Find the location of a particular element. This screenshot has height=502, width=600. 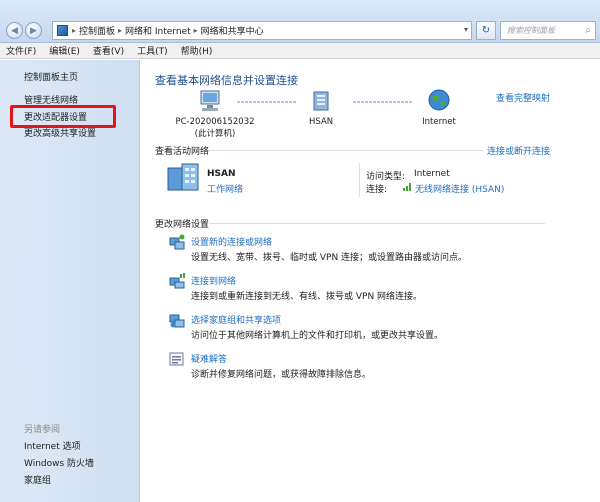

back-button: ◀ is located at coordinates (14, 30).